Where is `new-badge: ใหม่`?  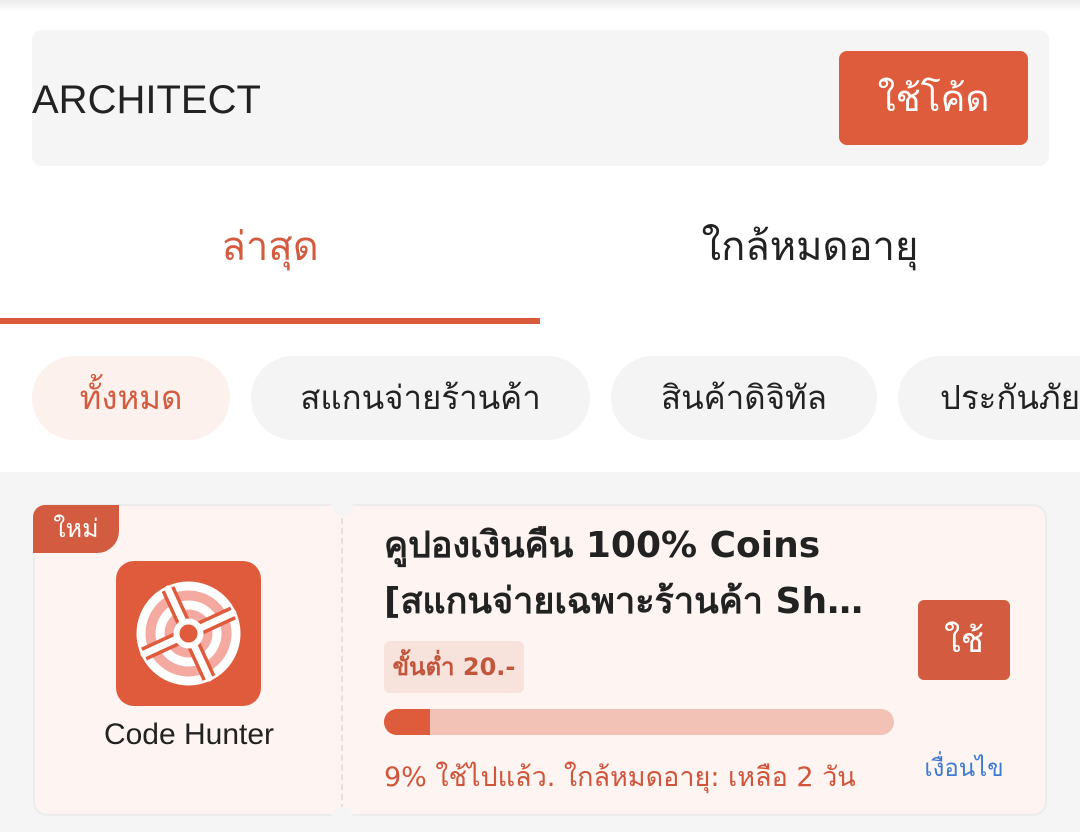 new-badge: ใหม่ is located at coordinates (76, 529).